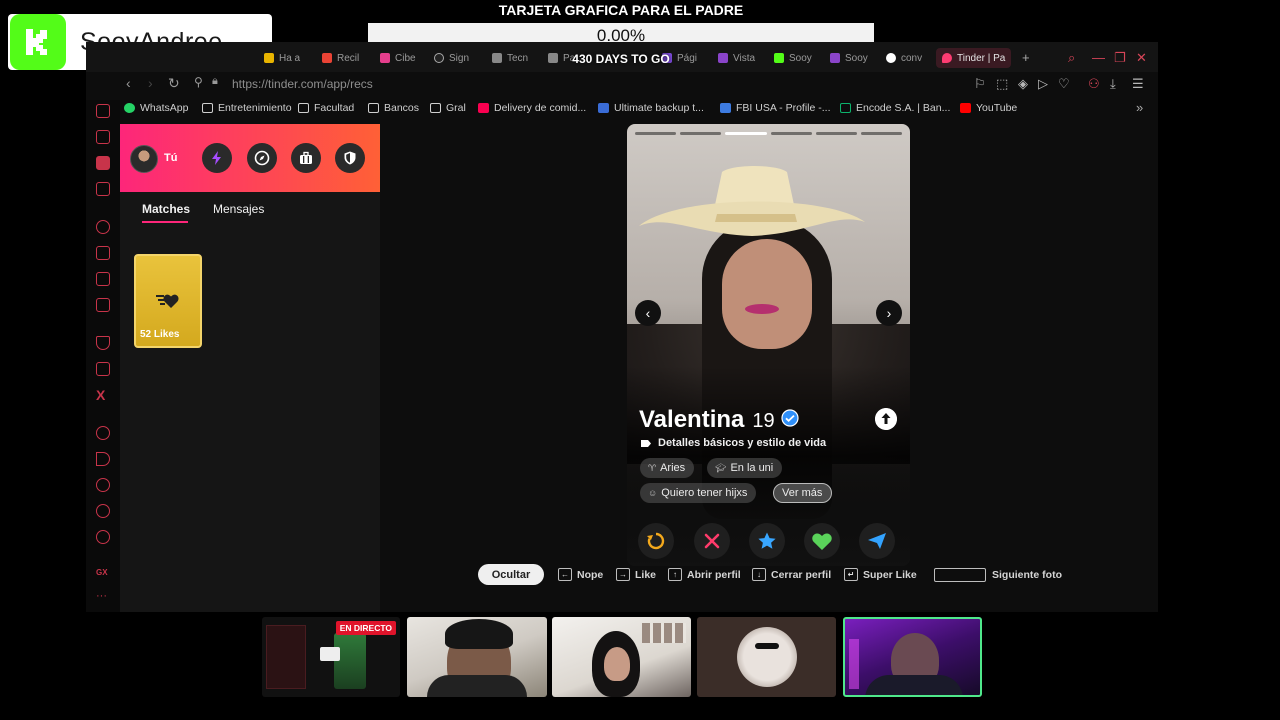 Image resolution: width=1280 pixels, height=720 pixels. I want to click on pin-icon: ⚐, so click(980, 84).